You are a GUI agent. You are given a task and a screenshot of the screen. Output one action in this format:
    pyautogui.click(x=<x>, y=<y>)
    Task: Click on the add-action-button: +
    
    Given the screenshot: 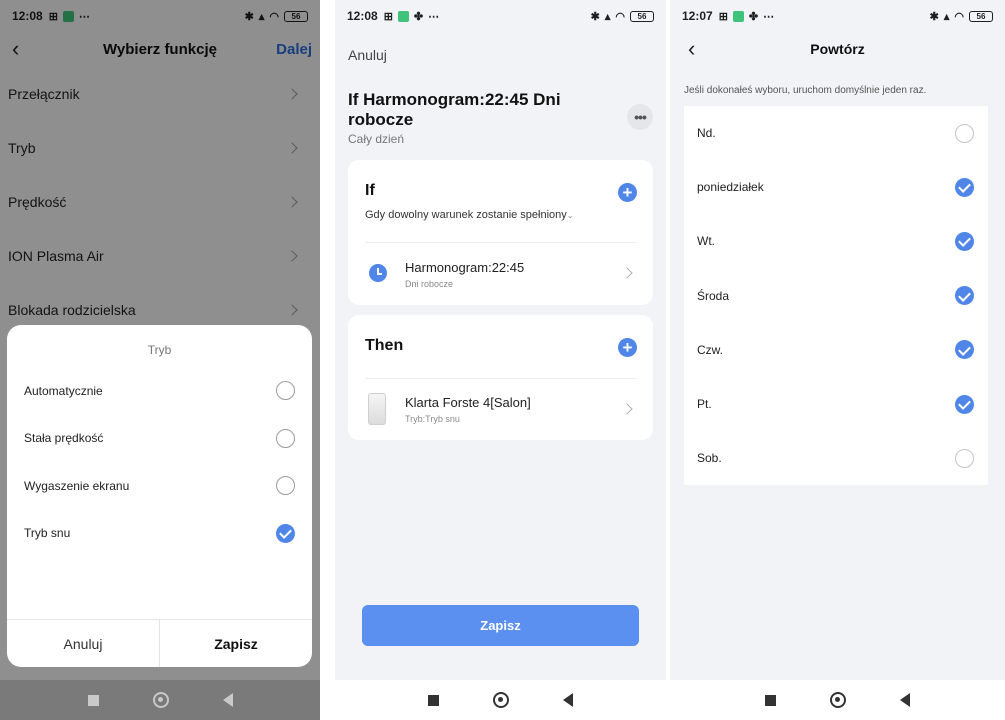 What is the action you would take?
    pyautogui.click(x=627, y=347)
    